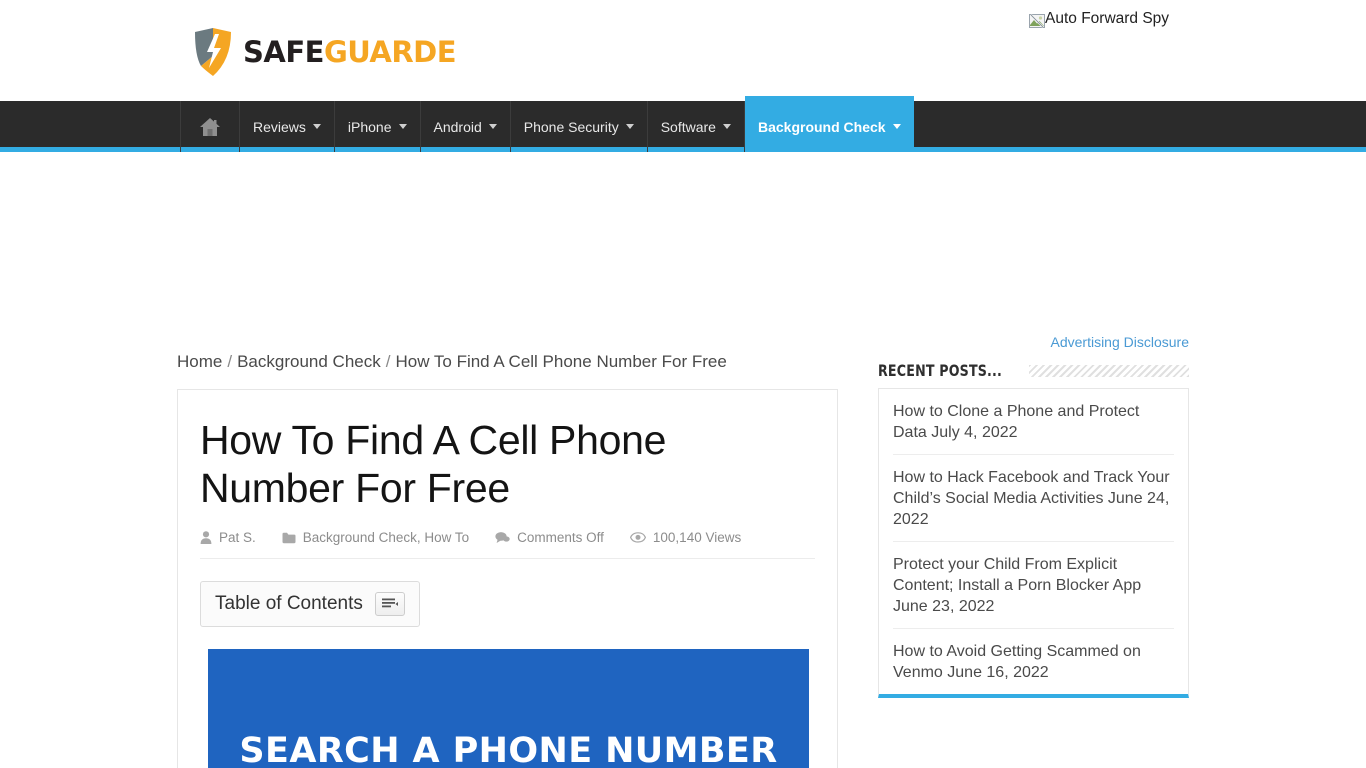  What do you see at coordinates (697, 537) in the screenshot?
I see `meta-views-label: 100,140 Views` at bounding box center [697, 537].